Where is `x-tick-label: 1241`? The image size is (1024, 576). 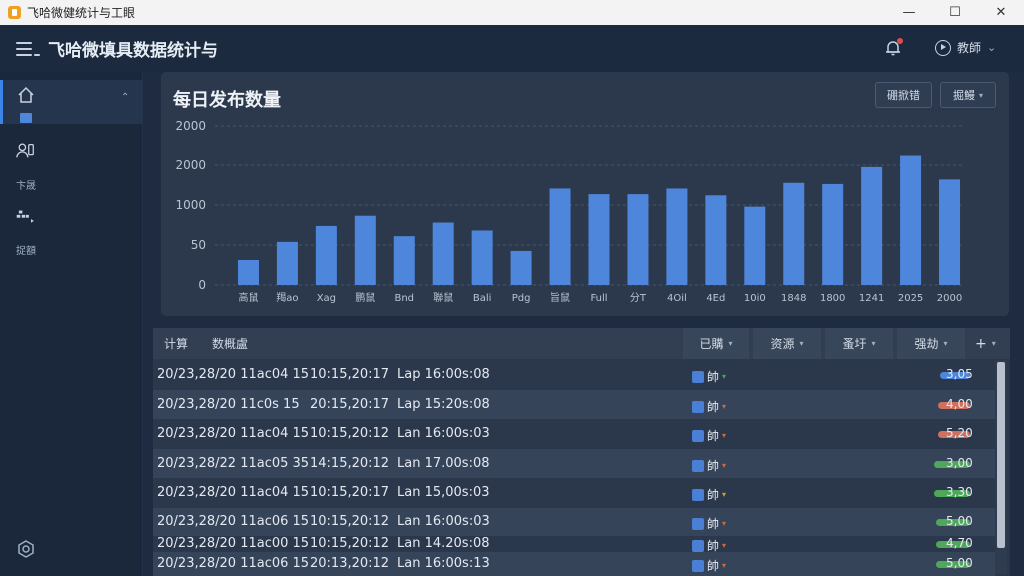 x-tick-label: 1241 is located at coordinates (871, 298).